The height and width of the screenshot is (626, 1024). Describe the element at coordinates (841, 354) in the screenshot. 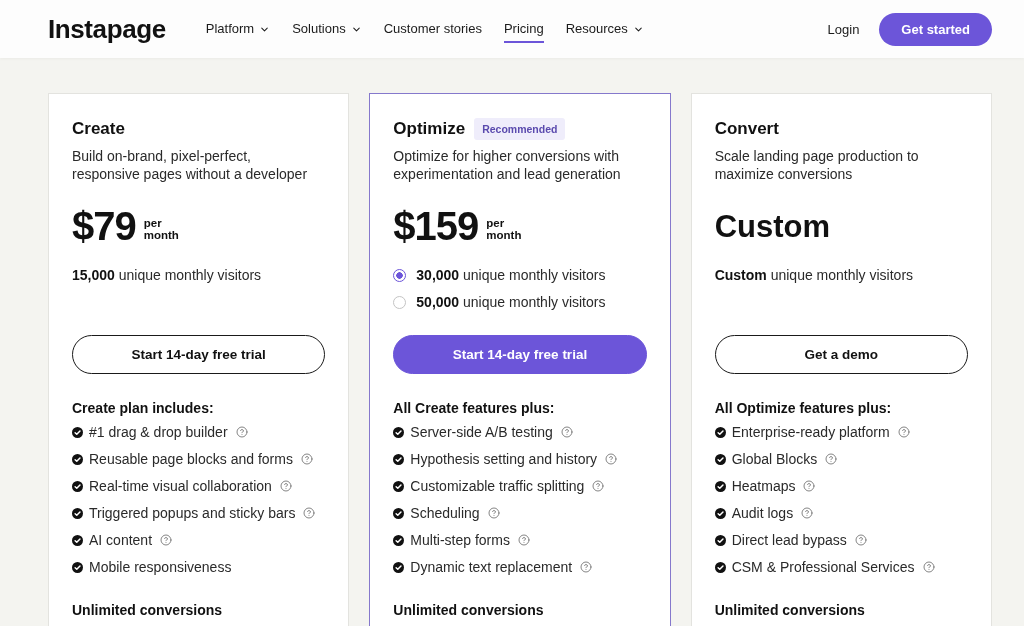

I see `plan-button: Get a demo` at that location.